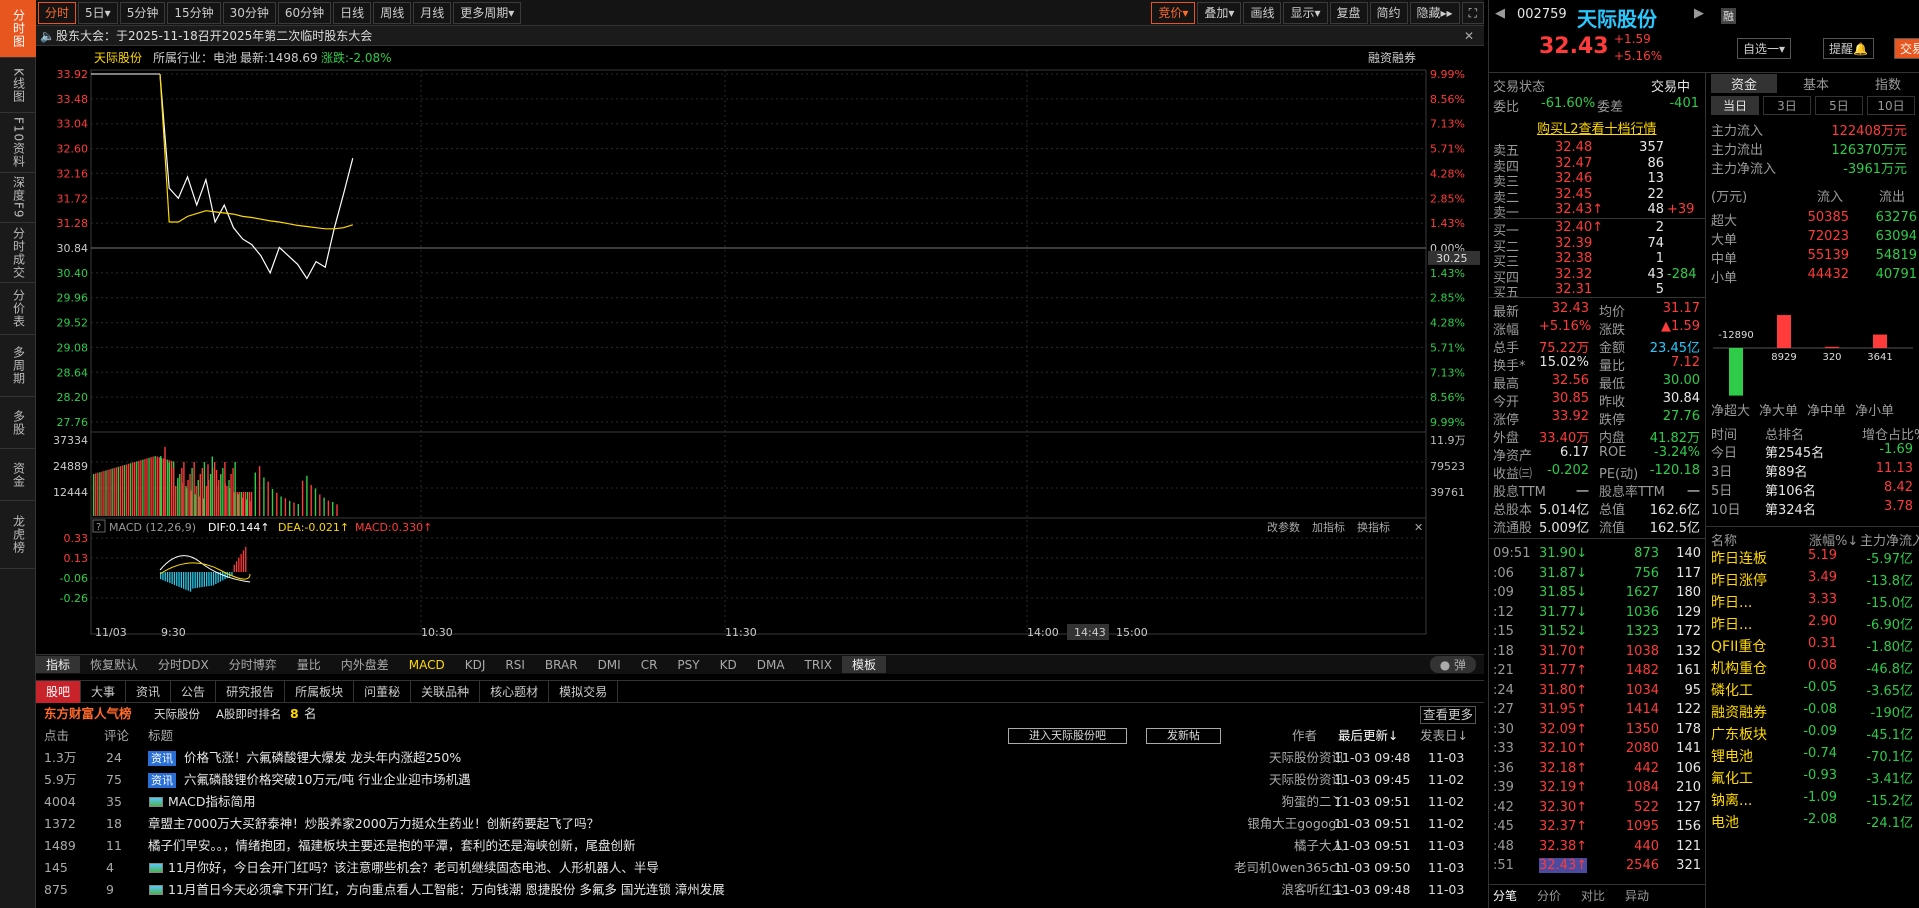 The height and width of the screenshot is (908, 1919). I want to click on tool-btn-2: 画线, so click(1262, 12).